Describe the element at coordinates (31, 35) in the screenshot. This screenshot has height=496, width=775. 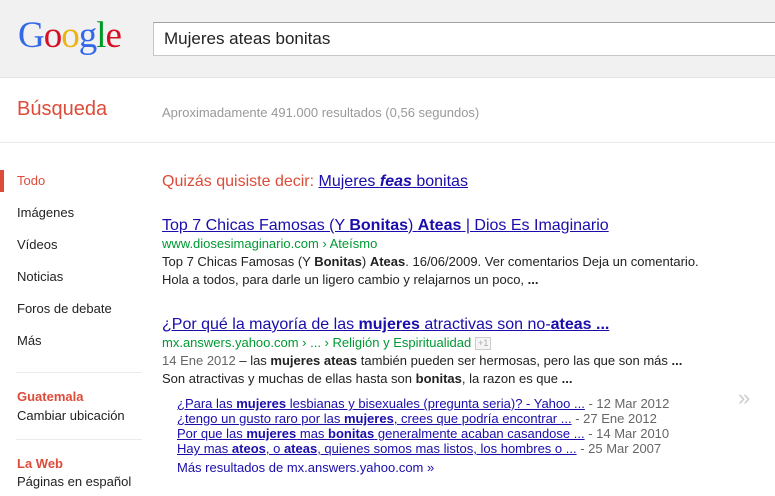
I see `logo-letter: G` at that location.